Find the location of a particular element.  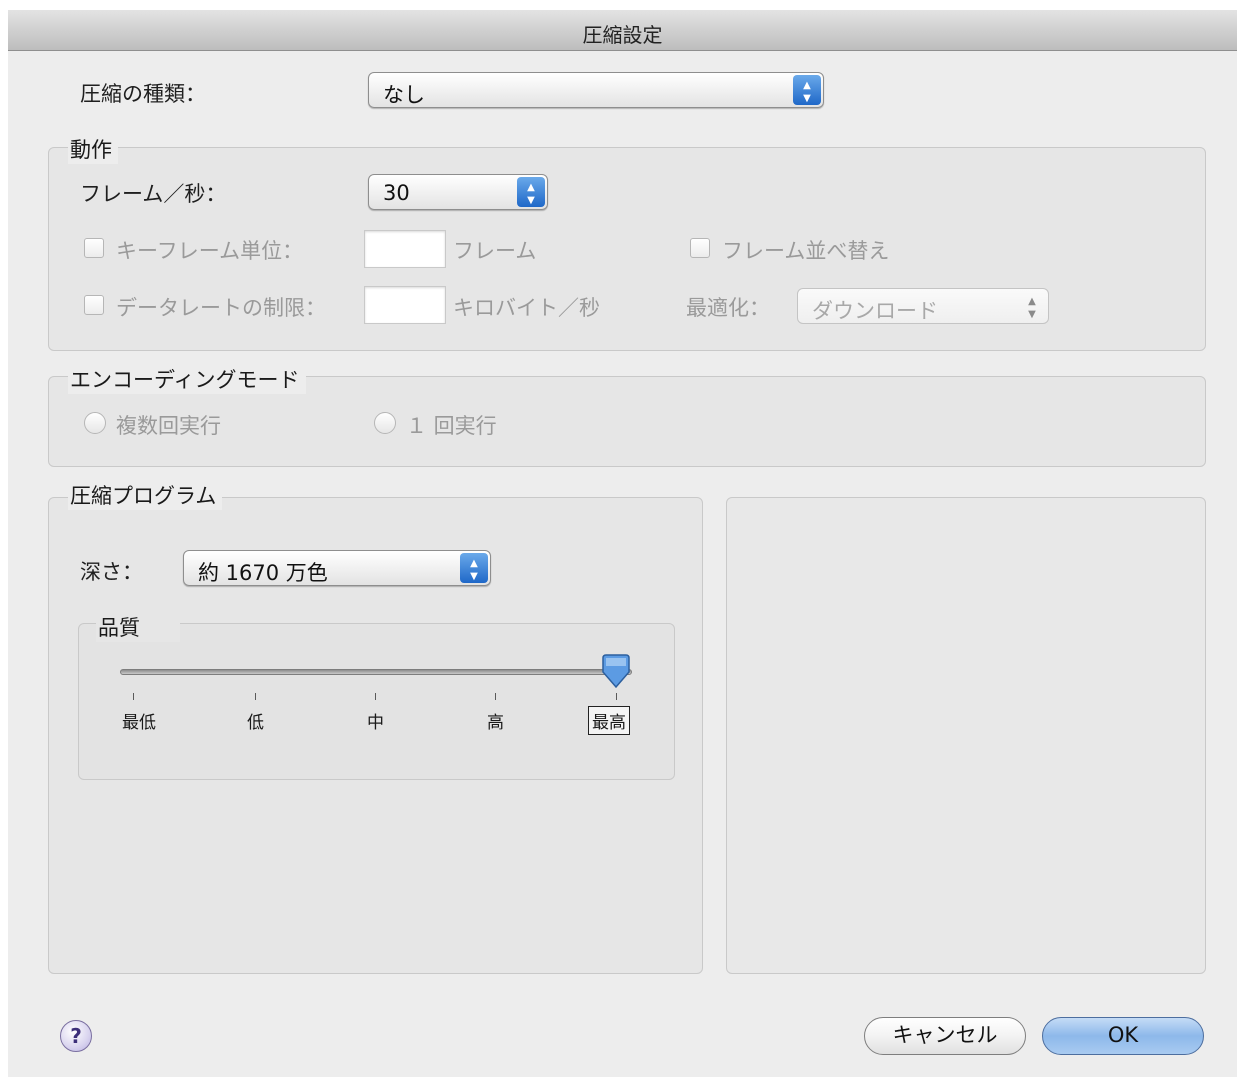

optimize-popup: ダウンロード ▲ ▼ is located at coordinates (923, 306).